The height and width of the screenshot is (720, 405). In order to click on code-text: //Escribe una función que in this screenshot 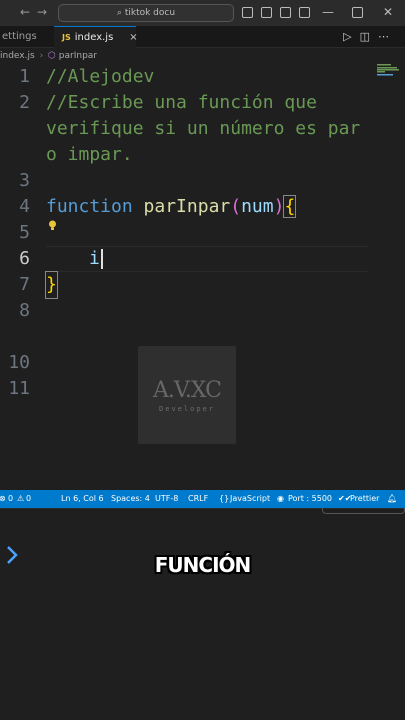, I will do `click(181, 102)`.